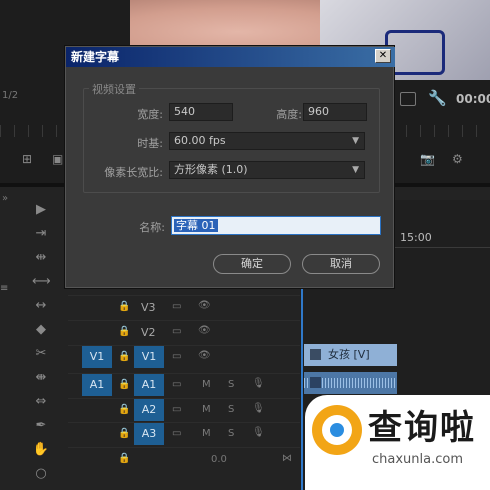 This screenshot has width=490, height=490. What do you see at coordinates (41, 450) in the screenshot?
I see `hand-tool-icon: ✋` at bounding box center [41, 450].